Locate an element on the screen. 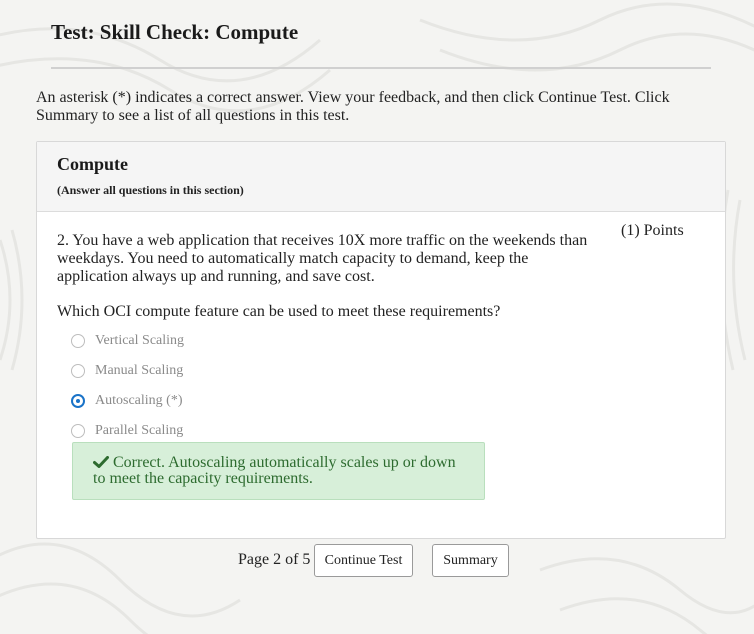 This screenshot has height=634, width=754. answer-option-autoscaling: Autoscaling (*) is located at coordinates (126, 401).